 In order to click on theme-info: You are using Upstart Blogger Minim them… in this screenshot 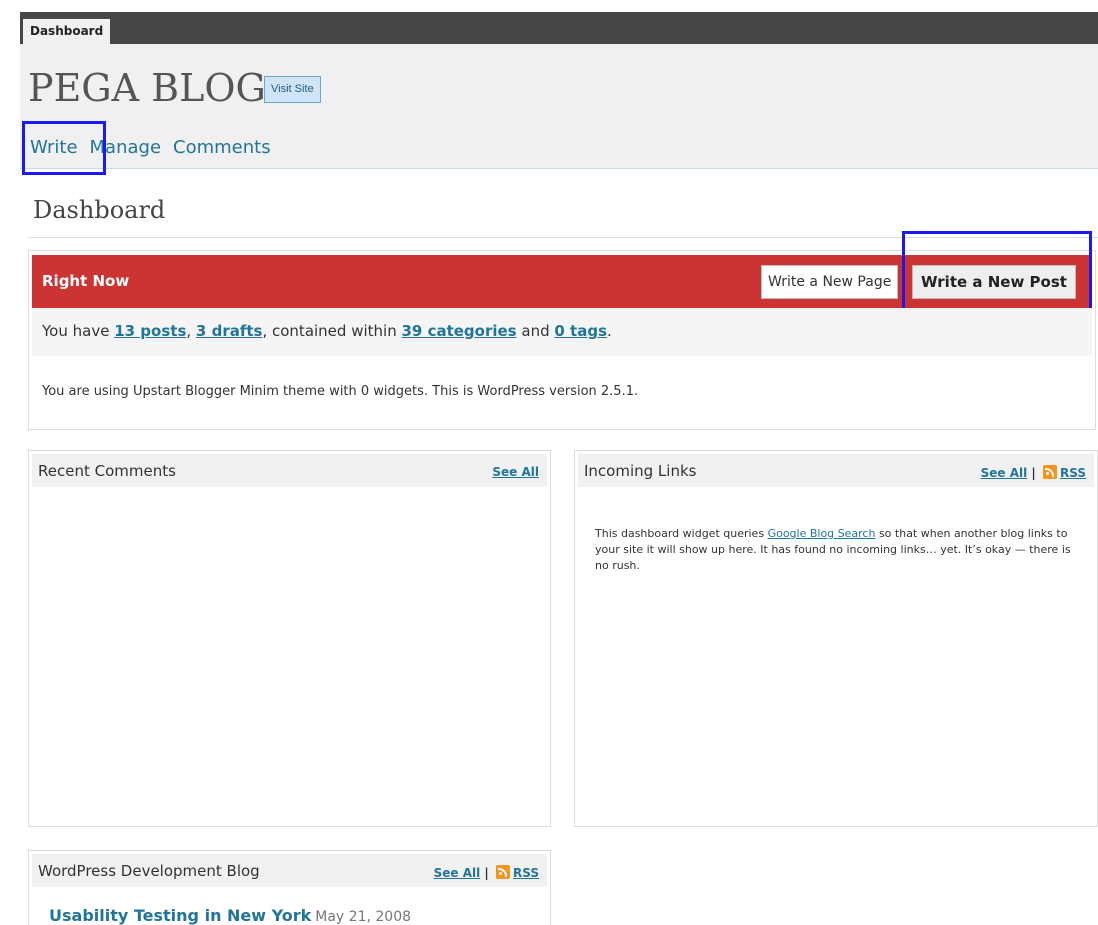, I will do `click(340, 391)`.